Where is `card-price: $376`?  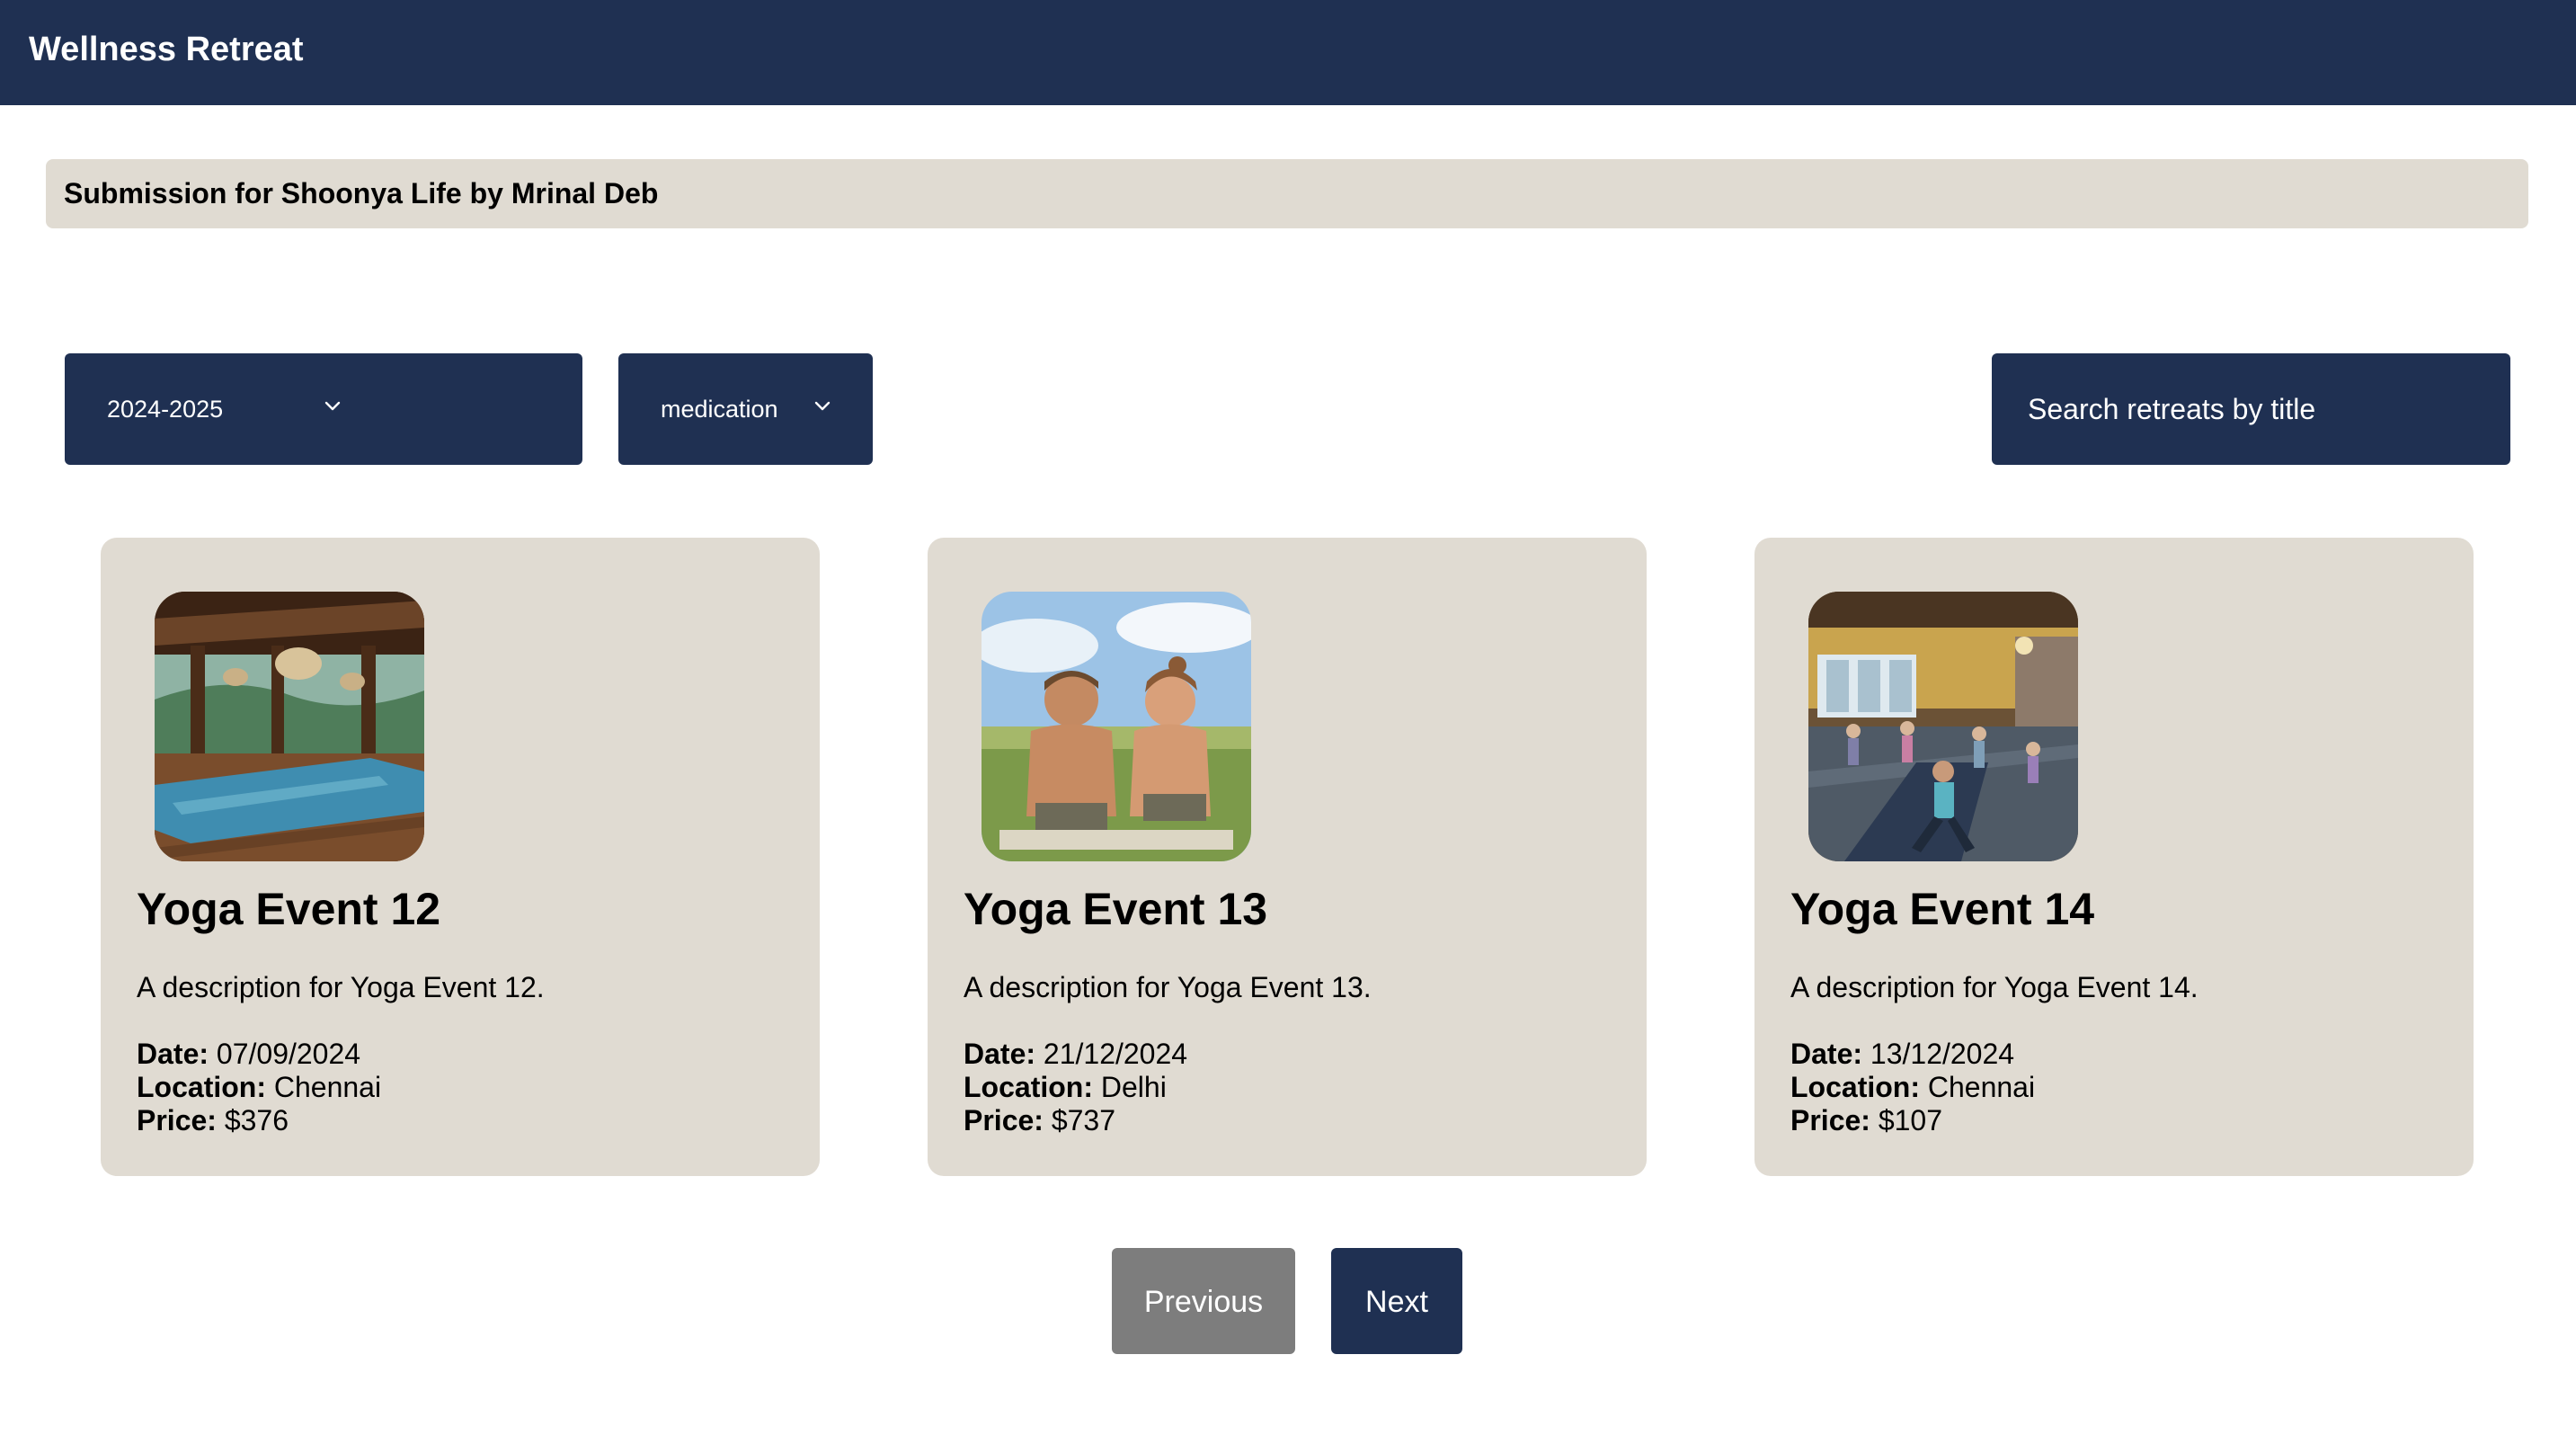 card-price: $376 is located at coordinates (256, 1120).